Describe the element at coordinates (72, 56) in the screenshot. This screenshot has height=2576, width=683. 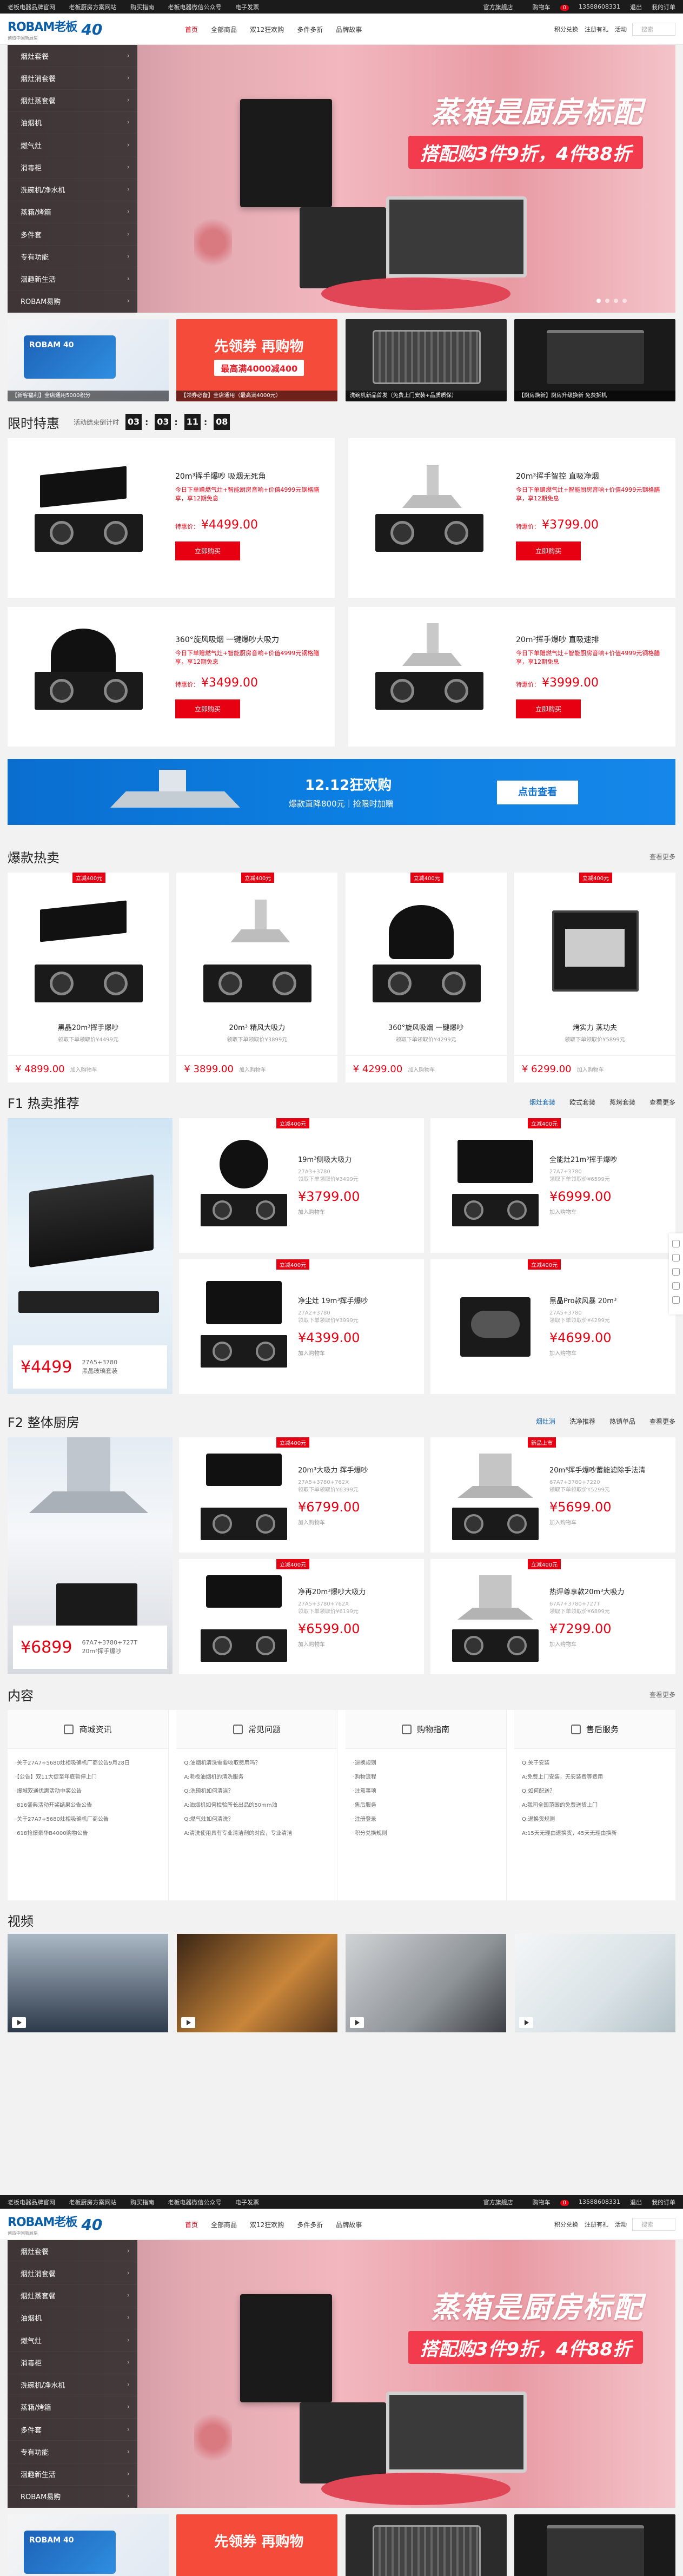
I see `category-item: 烟灶套餐` at that location.